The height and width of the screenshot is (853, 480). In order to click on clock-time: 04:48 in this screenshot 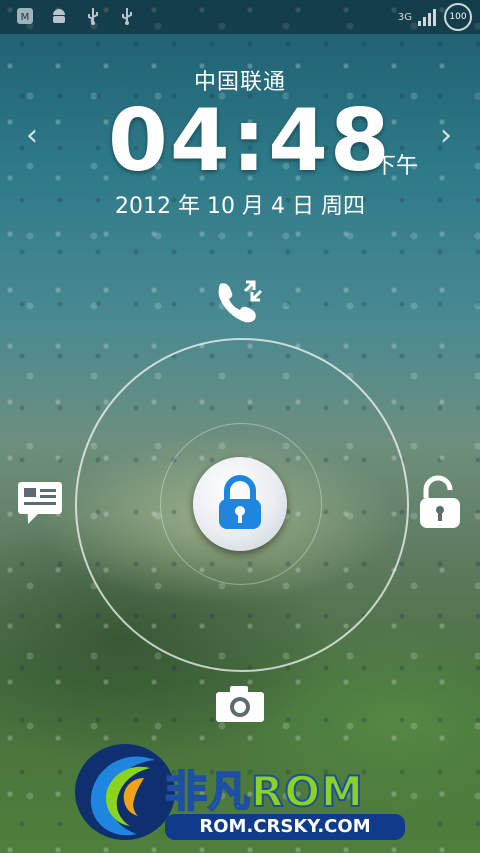, I will do `click(250, 141)`.